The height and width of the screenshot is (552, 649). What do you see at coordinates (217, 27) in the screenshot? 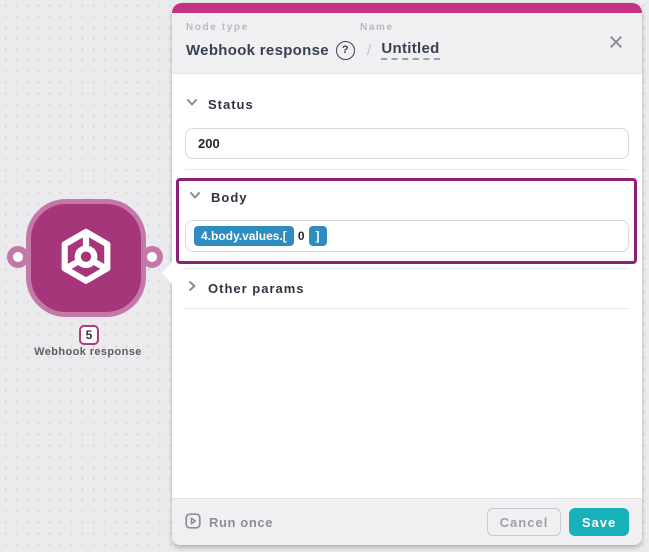
I see `node-type-label: Node type` at bounding box center [217, 27].